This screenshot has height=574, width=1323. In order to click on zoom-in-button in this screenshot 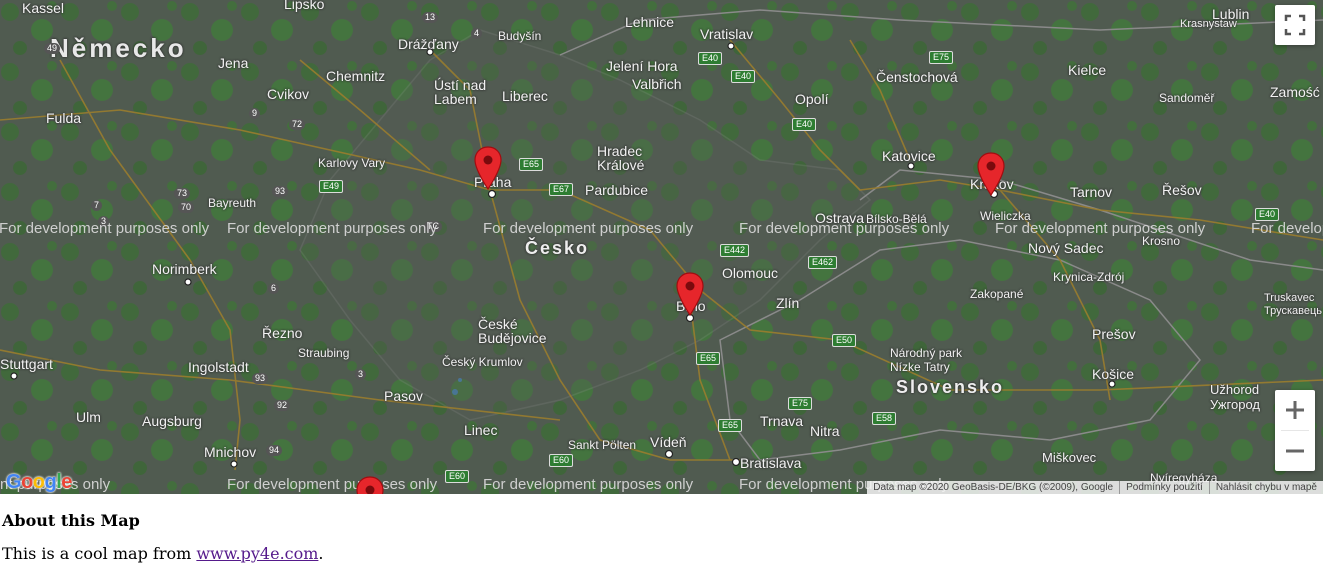, I will do `click(1295, 410)`.